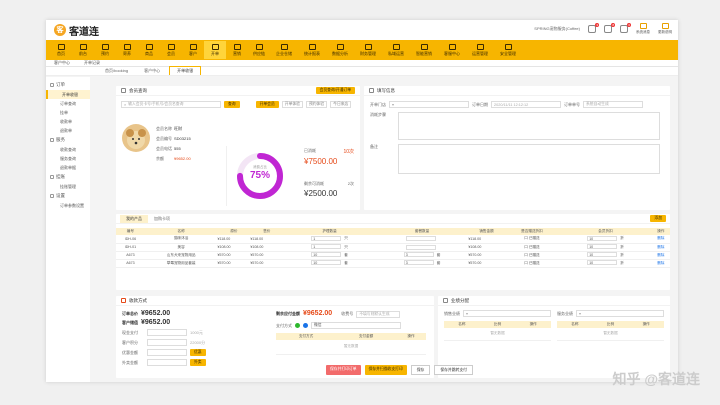  Describe the element at coordinates (292, 104) in the screenshot. I see `pill-open-experience: 开单体验` at that location.